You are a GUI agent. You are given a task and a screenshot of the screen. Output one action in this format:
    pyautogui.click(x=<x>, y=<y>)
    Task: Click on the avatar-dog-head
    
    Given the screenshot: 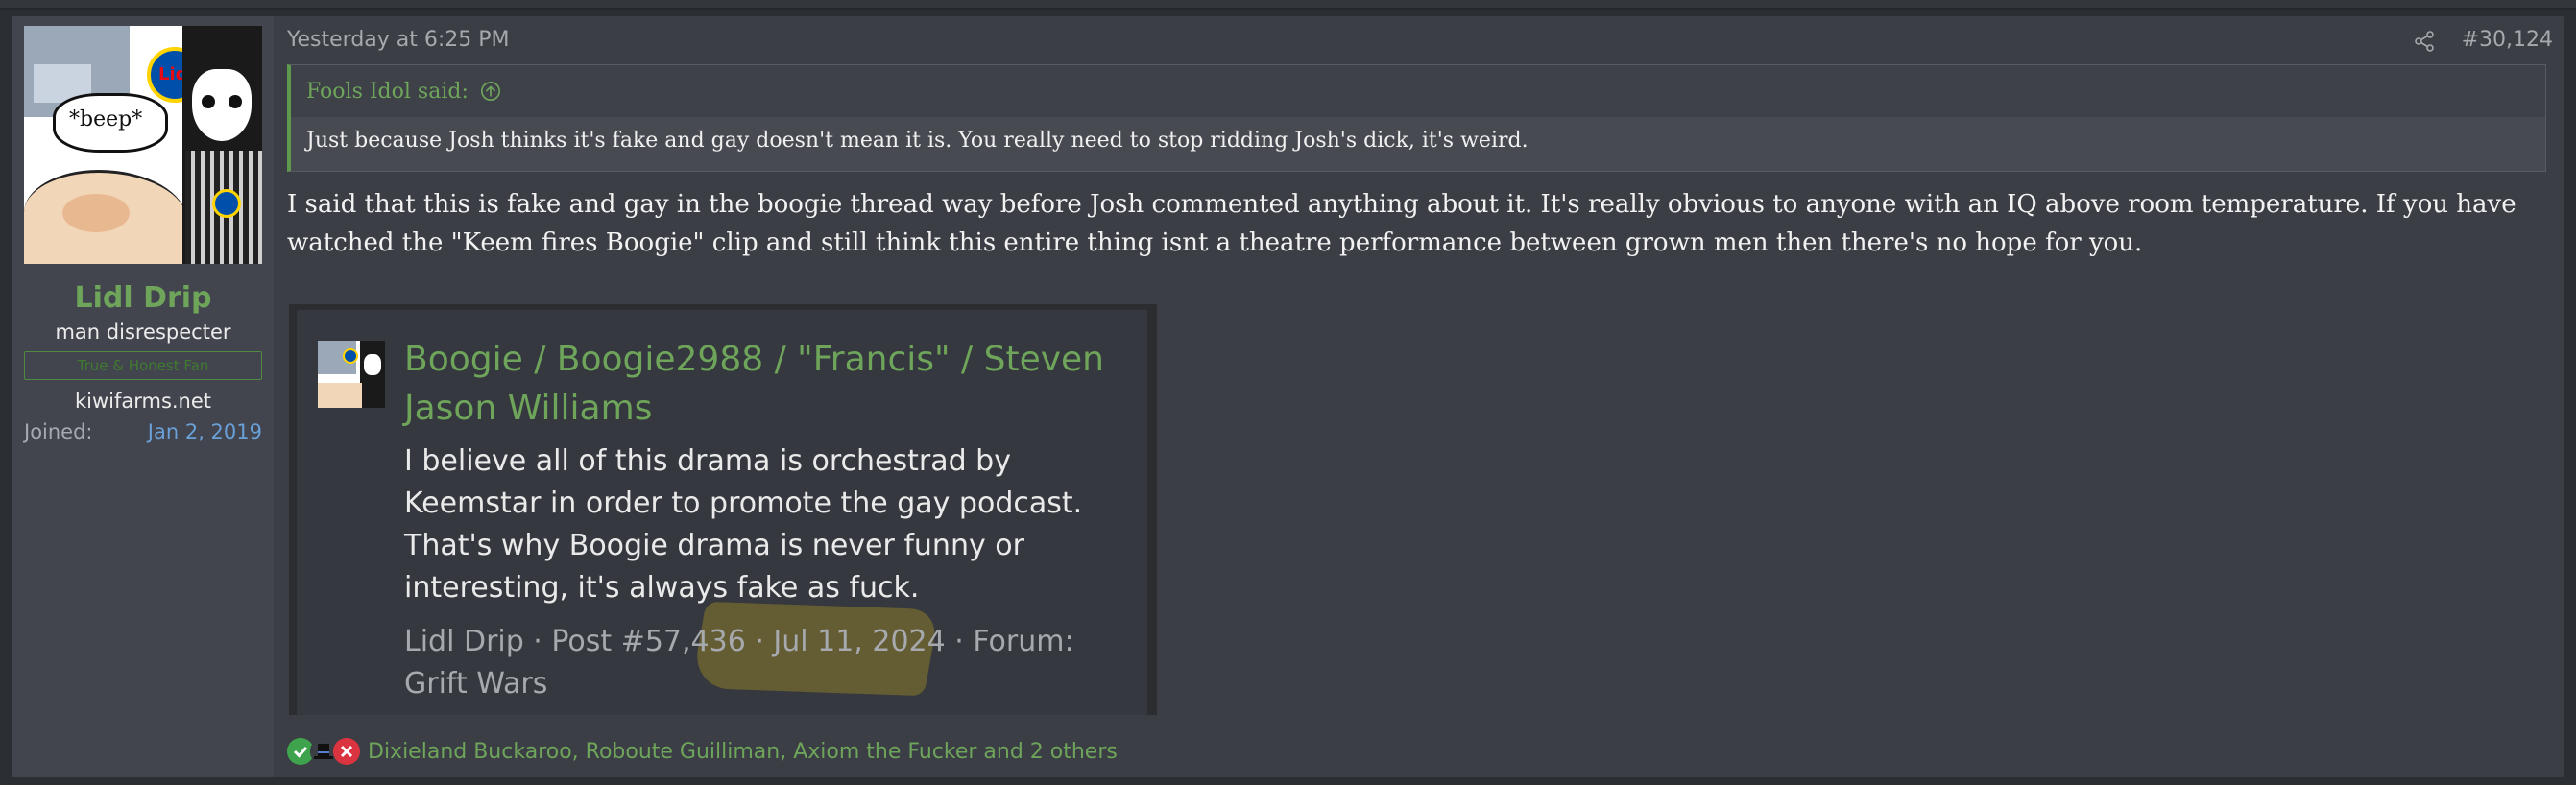 What is the action you would take?
    pyautogui.click(x=96, y=213)
    